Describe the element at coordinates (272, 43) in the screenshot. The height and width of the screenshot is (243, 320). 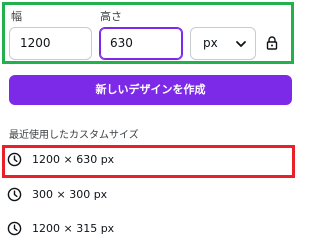
I see `lock-icon` at that location.